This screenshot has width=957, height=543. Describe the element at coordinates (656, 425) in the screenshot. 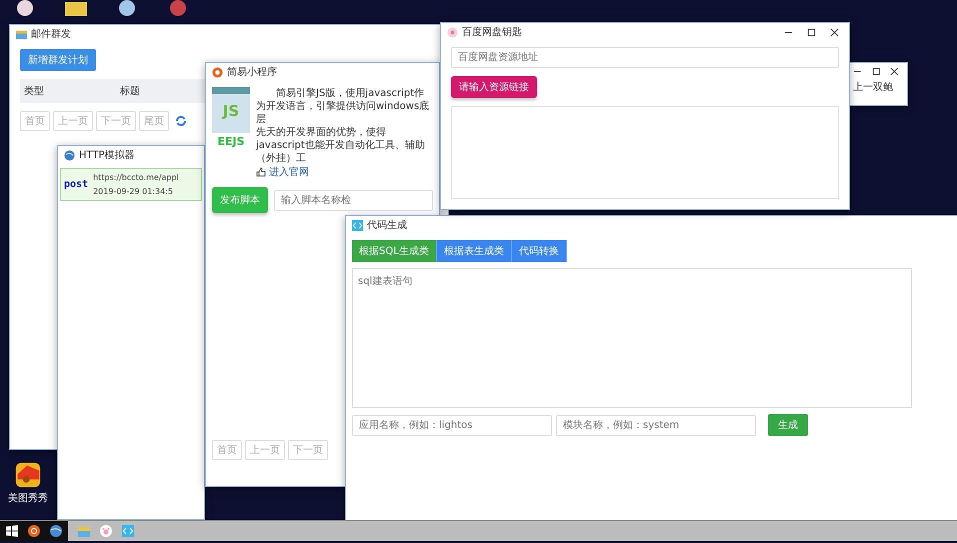

I see `module-name-field: 模块名称，例如：system` at that location.